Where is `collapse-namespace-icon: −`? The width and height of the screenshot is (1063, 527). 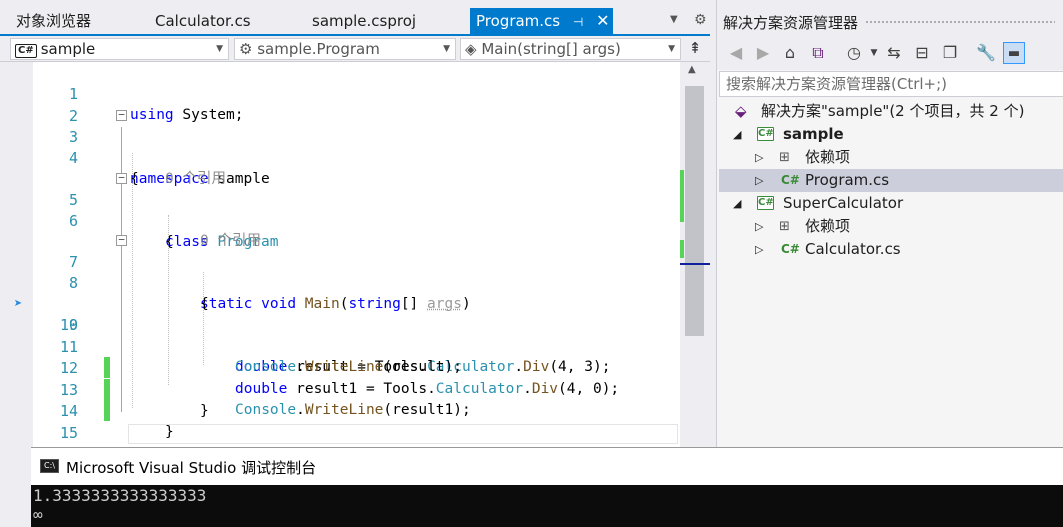
collapse-namespace-icon: − is located at coordinates (121, 115).